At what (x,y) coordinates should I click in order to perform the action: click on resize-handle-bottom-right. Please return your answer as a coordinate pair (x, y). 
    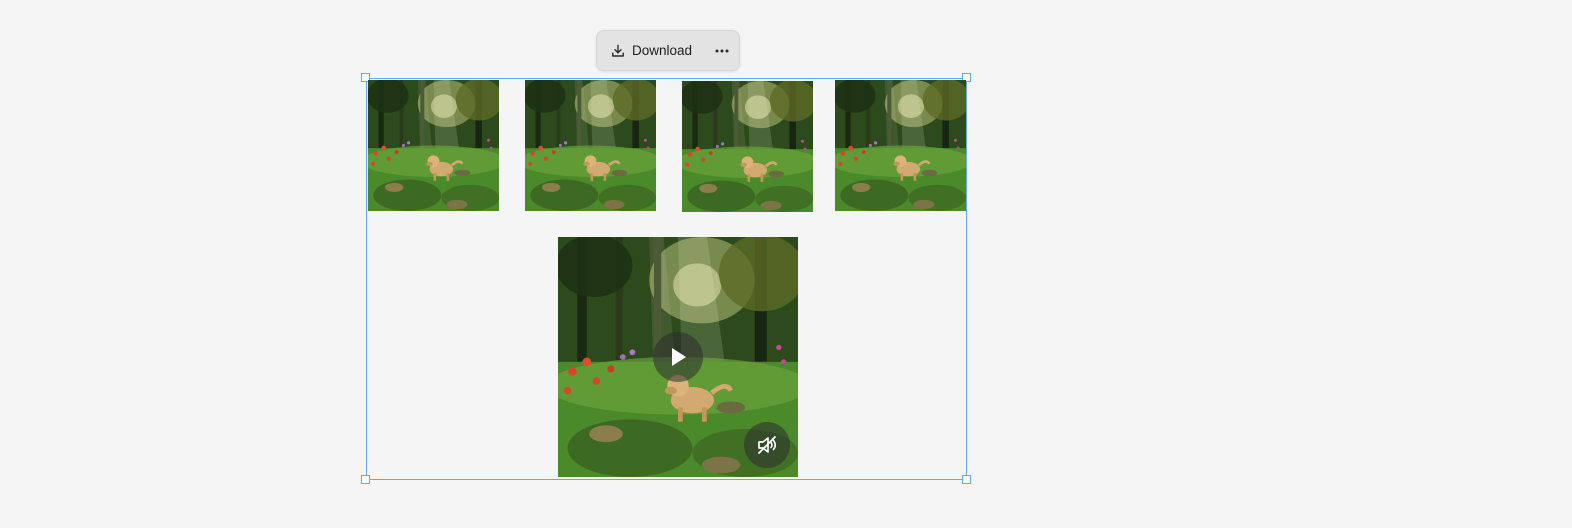
    Looking at the image, I should click on (966, 479).